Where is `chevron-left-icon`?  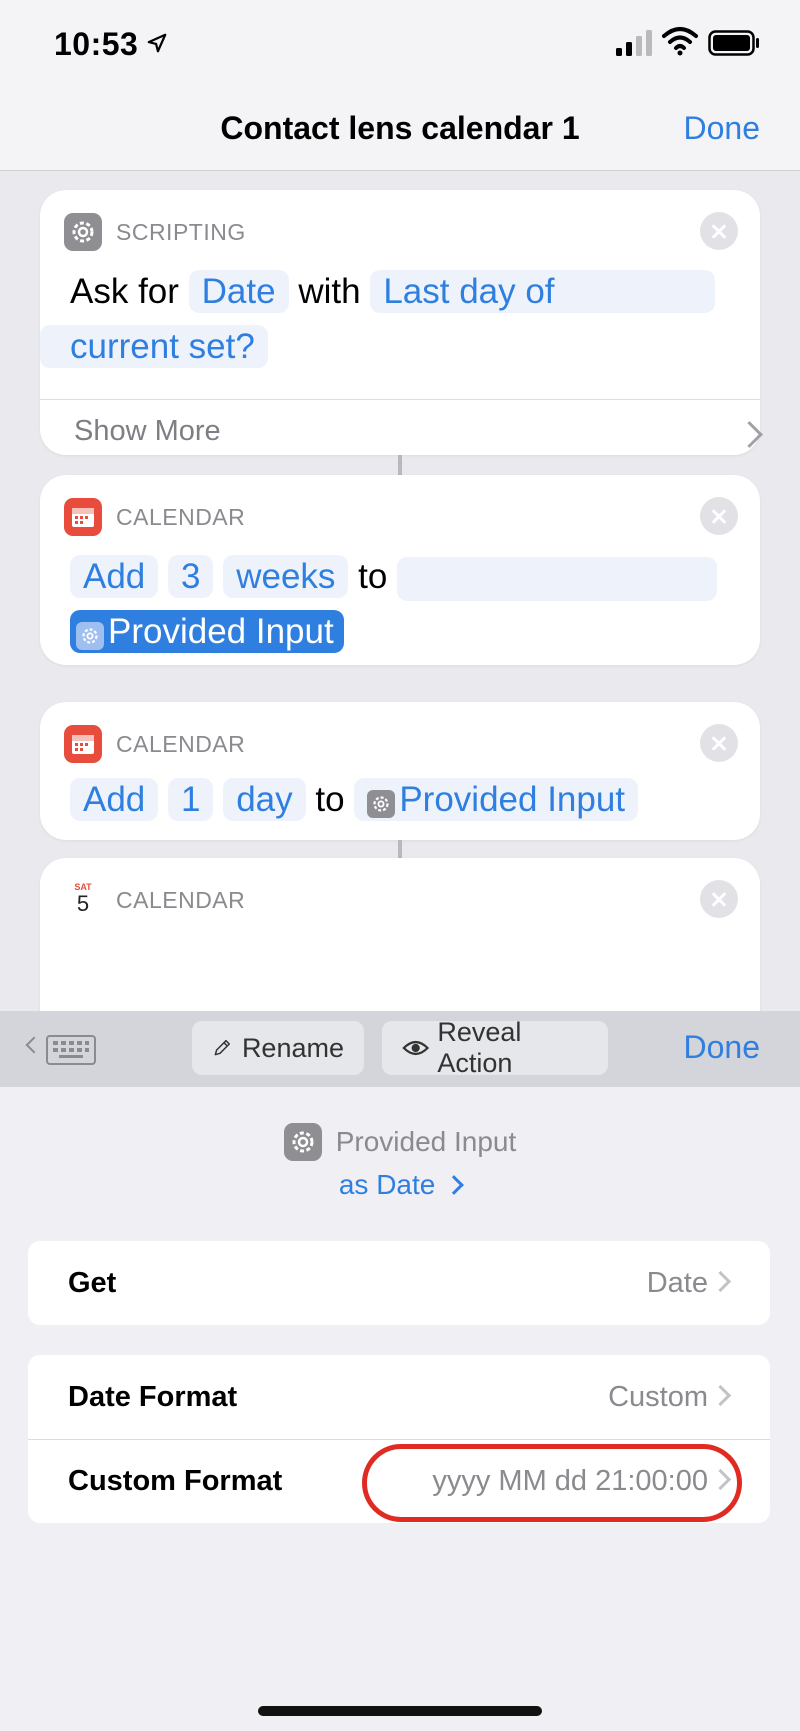 chevron-left-icon is located at coordinates (34, 1045).